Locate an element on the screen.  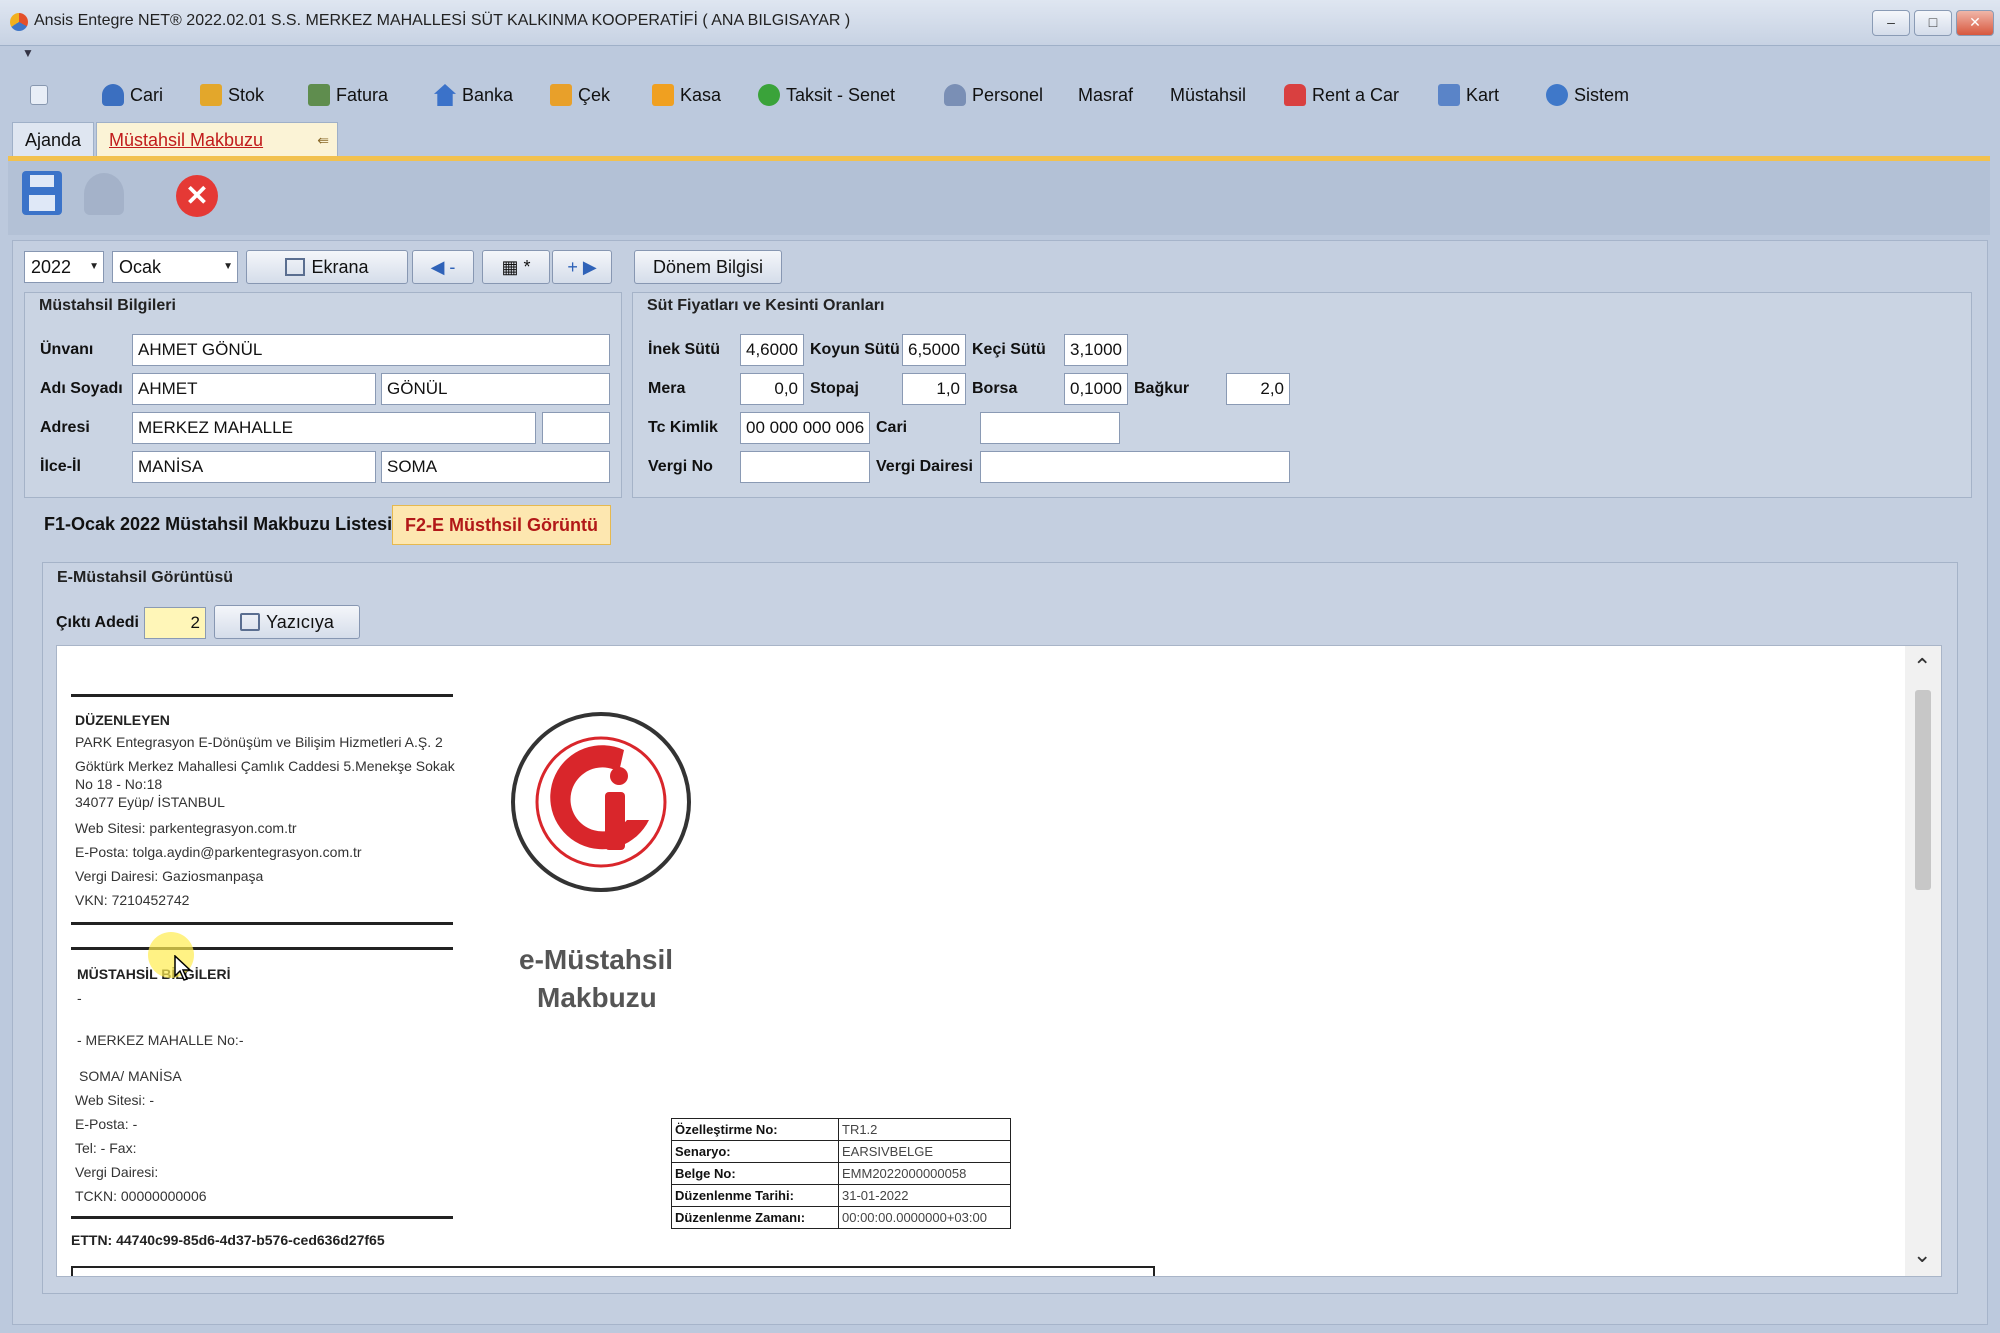
group-title: Müstahsil Bilgileri is located at coordinates (107, 305).